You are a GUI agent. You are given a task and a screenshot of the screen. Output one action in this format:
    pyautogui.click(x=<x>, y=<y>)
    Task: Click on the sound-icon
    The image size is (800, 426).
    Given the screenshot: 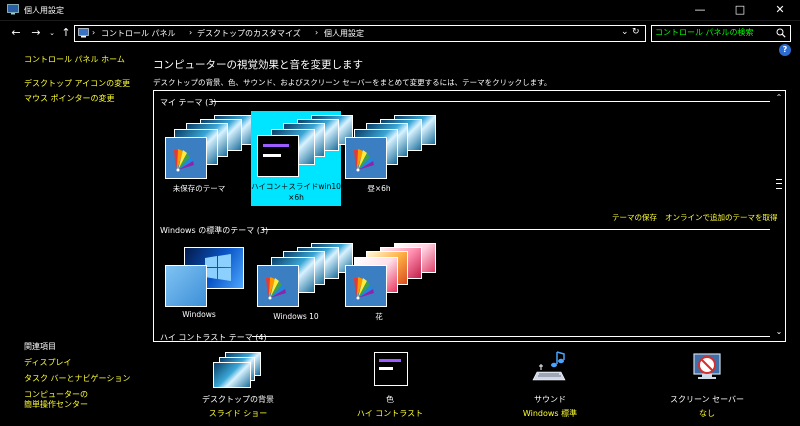 What is the action you would take?
    pyautogui.click(x=549, y=366)
    